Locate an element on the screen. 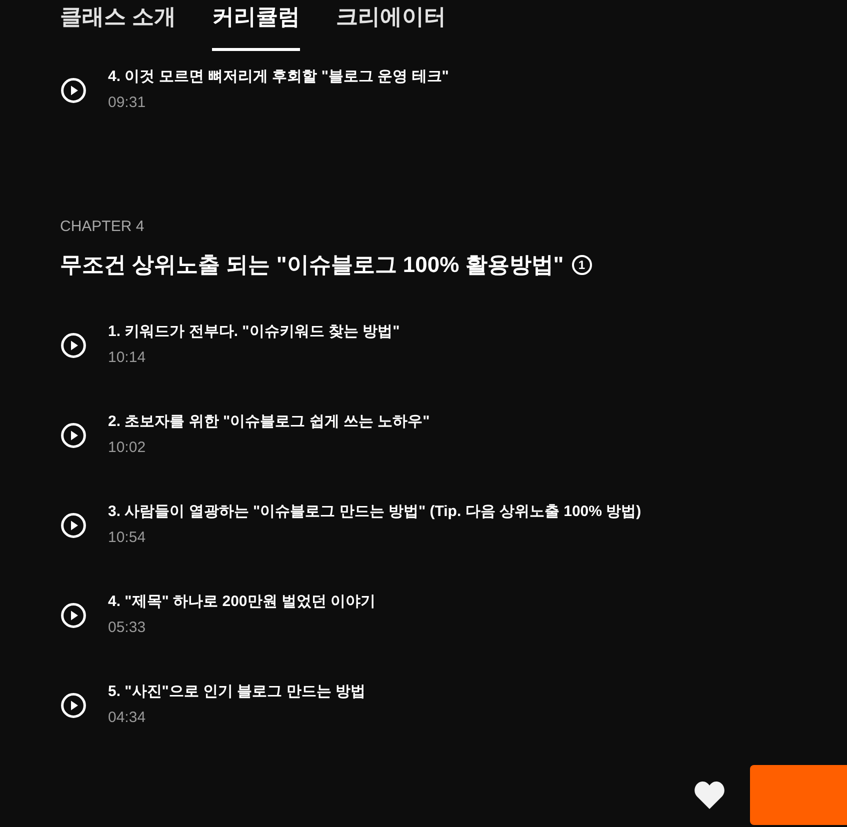 The height and width of the screenshot is (827, 847). lesson-title: 5. "사진"으로 인기 블로그 만드는 방법 is located at coordinates (237, 692).